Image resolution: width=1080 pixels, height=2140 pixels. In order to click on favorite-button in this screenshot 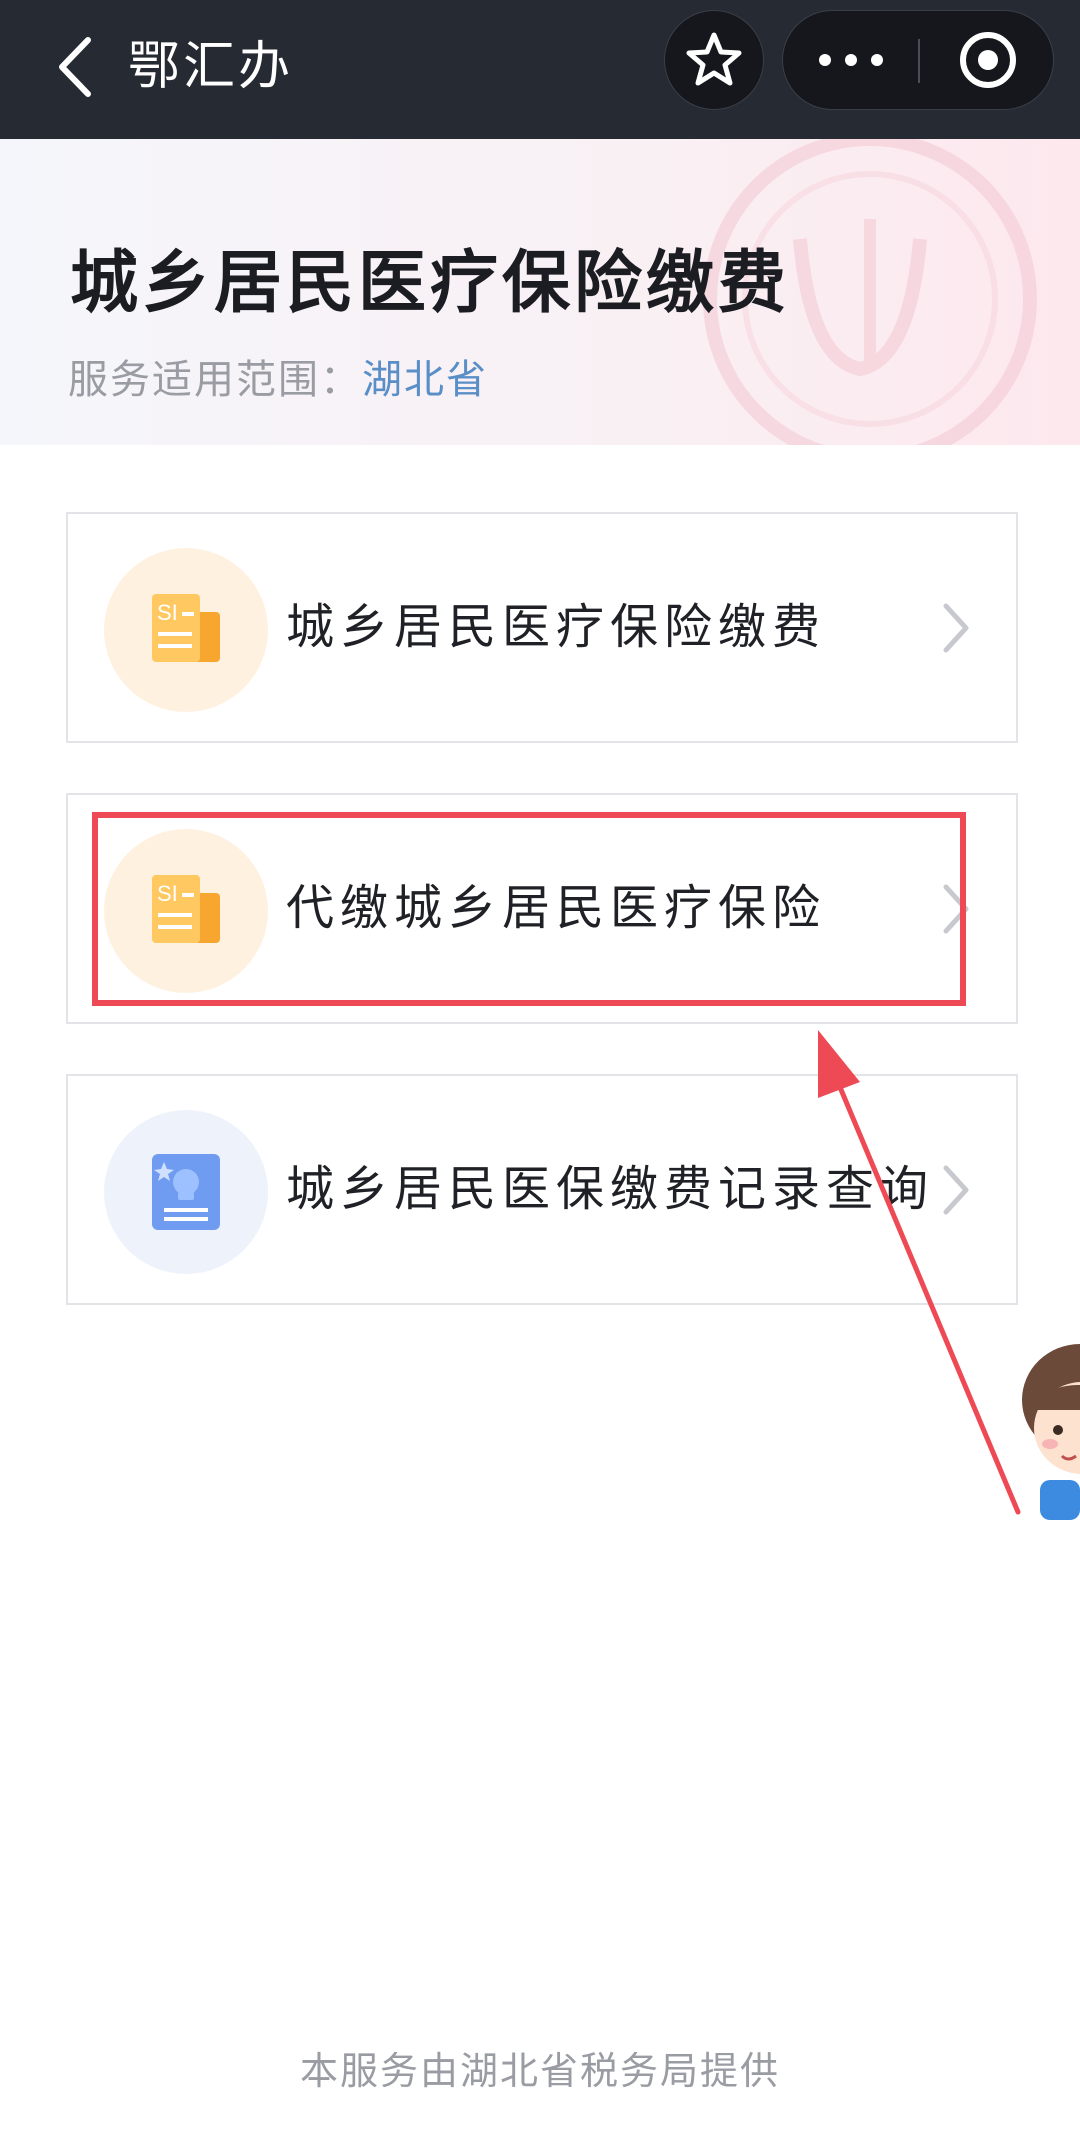, I will do `click(714, 60)`.